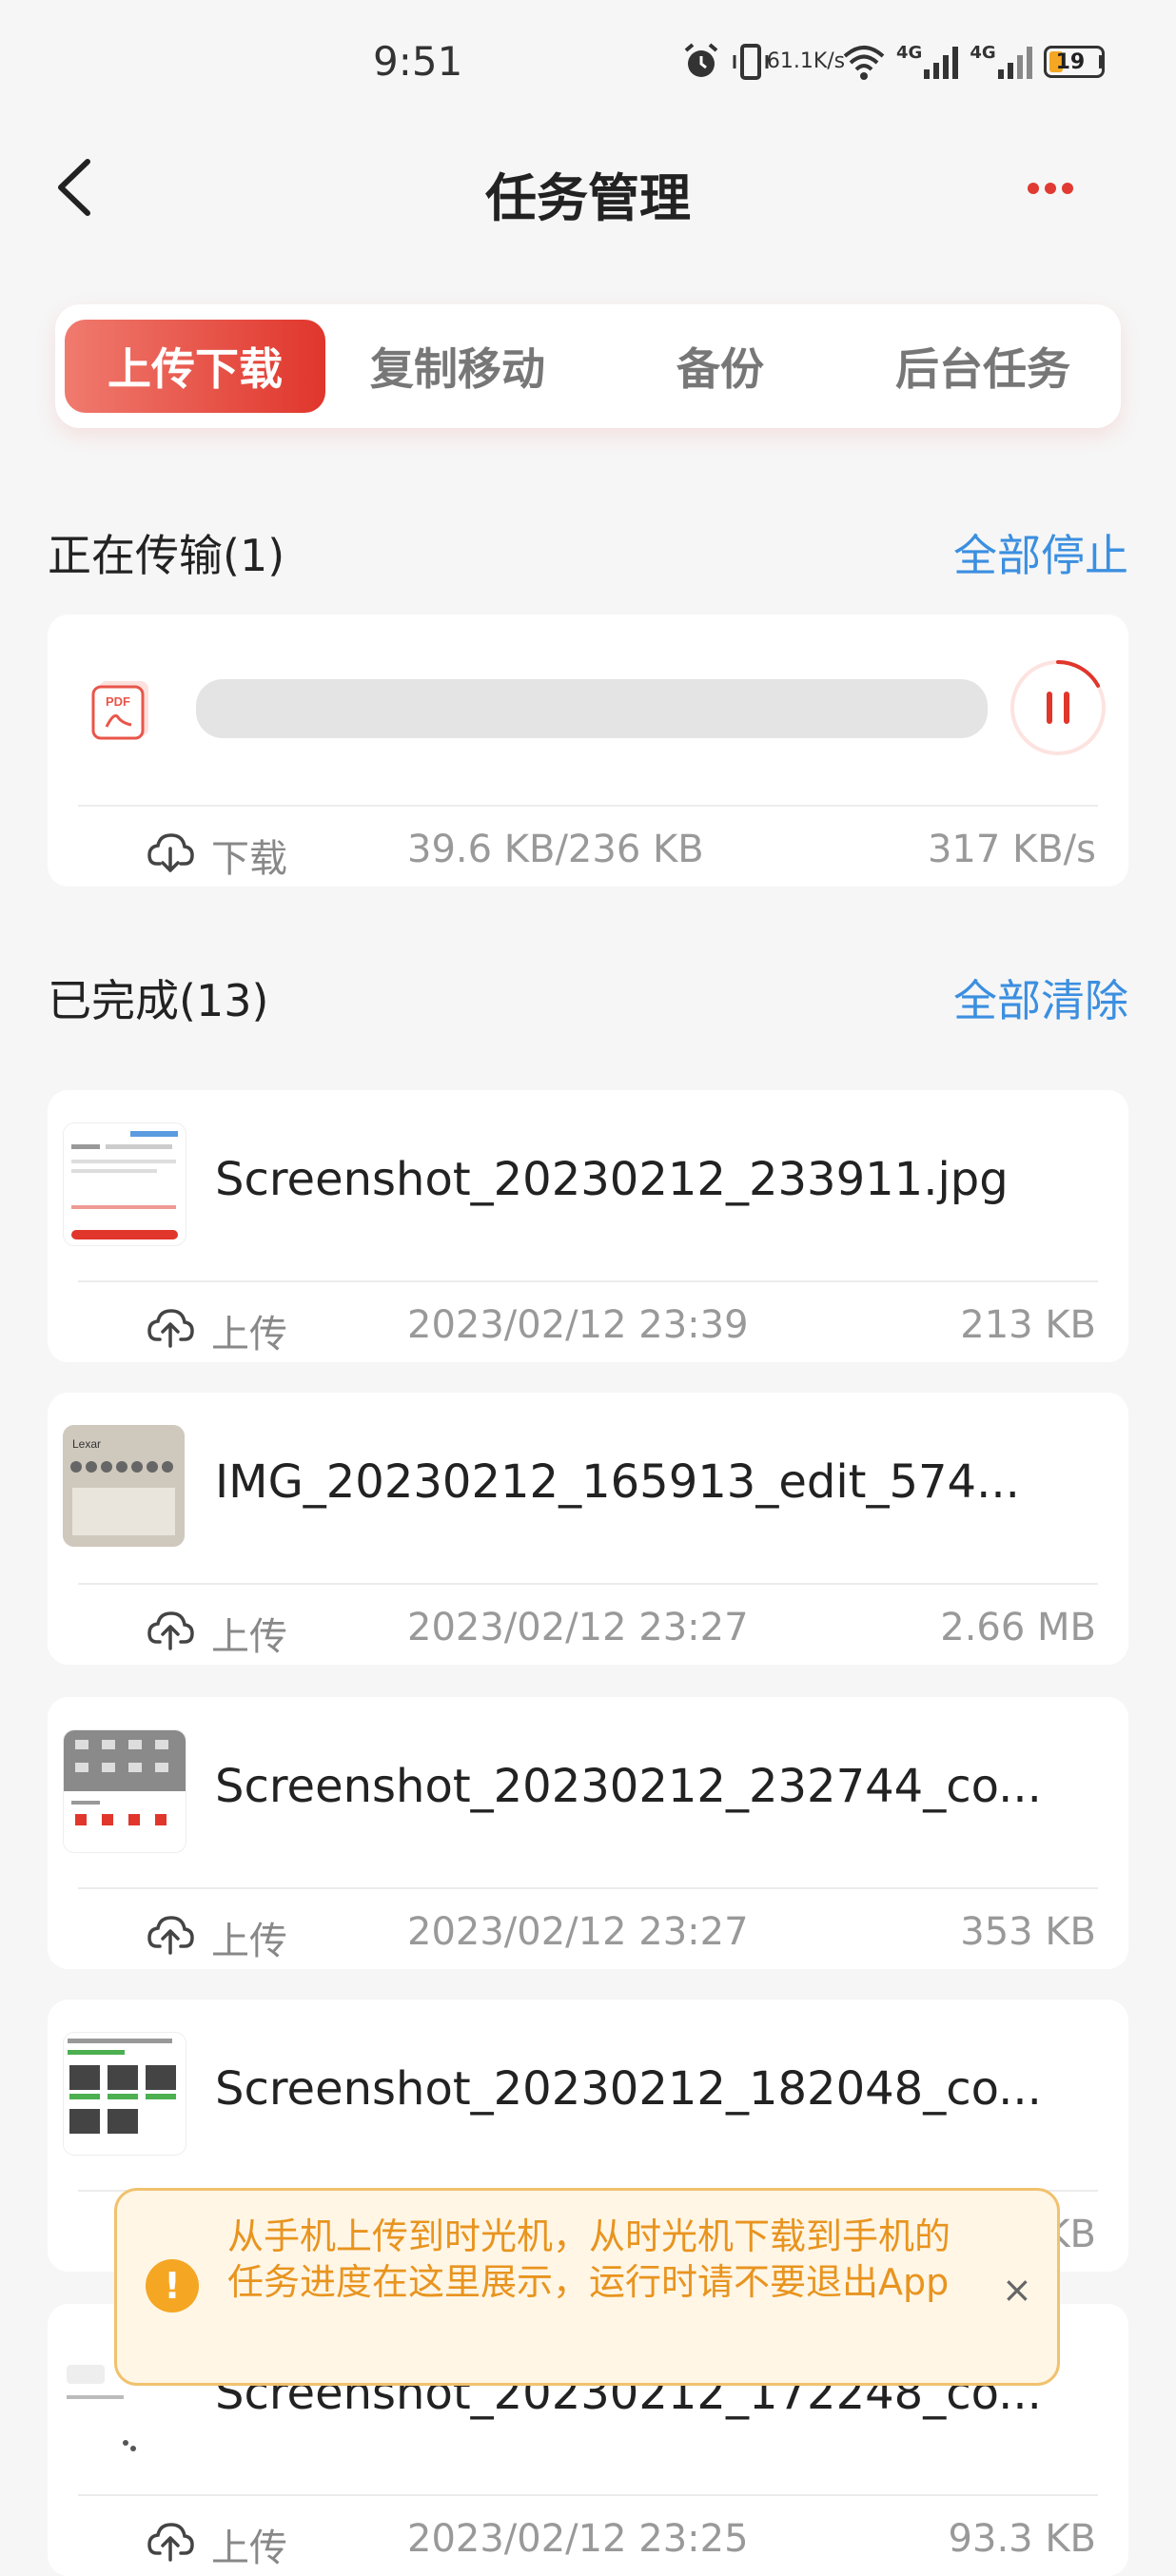 Image resolution: width=1176 pixels, height=2576 pixels. What do you see at coordinates (172, 2286) in the screenshot?
I see `info-icon: !` at bounding box center [172, 2286].